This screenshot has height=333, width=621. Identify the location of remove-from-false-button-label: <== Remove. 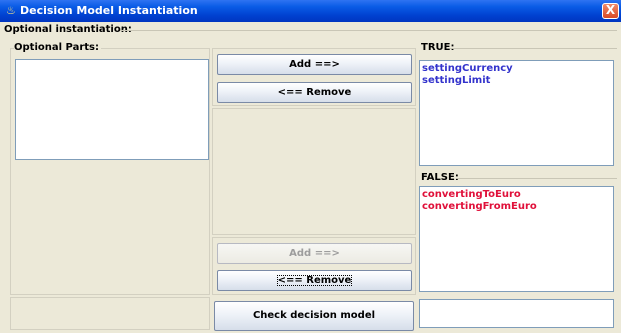
(314, 280).